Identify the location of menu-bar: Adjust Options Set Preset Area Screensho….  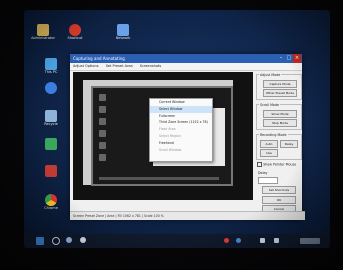
(186, 67).